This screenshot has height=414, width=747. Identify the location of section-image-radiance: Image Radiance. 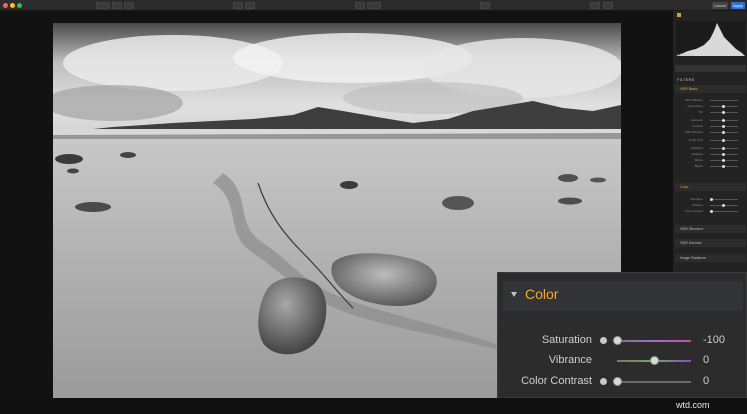
(710, 258).